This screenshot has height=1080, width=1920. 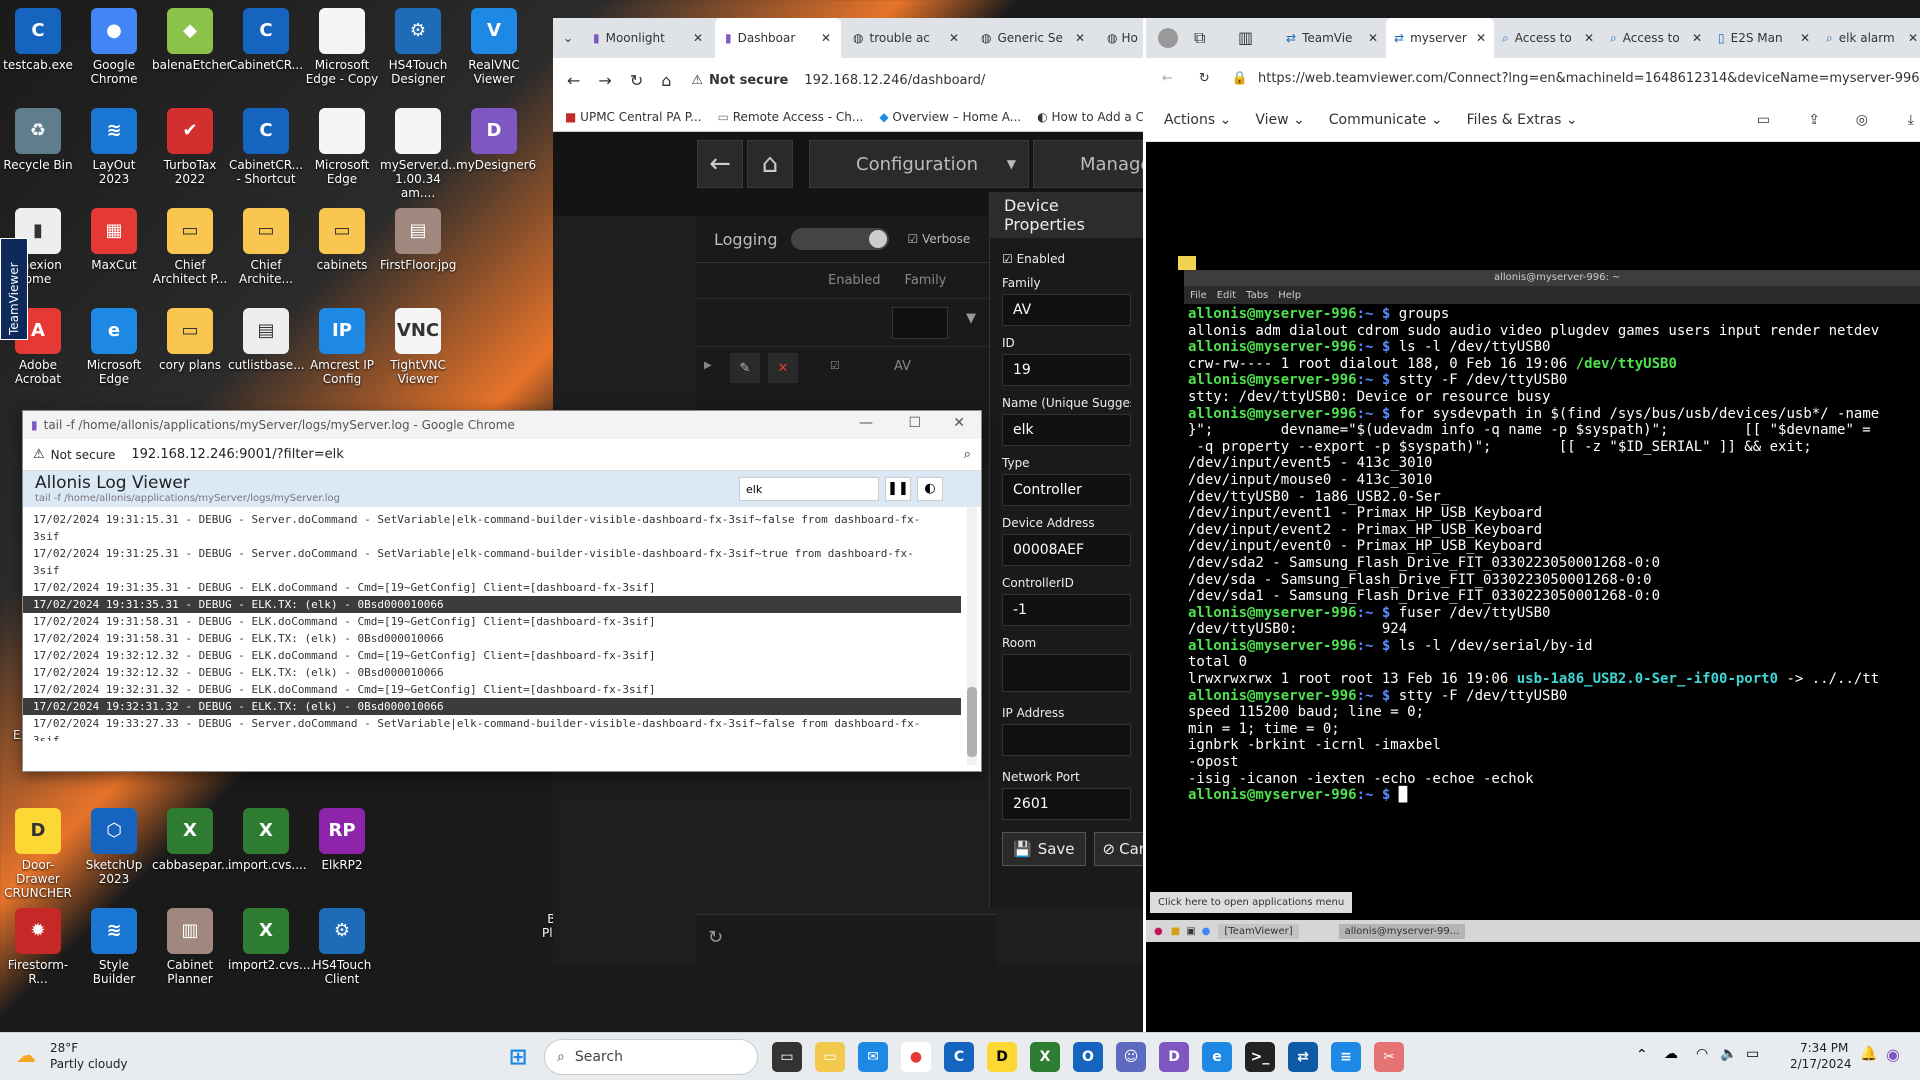 I want to click on type-field: Controller, so click(x=1066, y=490).